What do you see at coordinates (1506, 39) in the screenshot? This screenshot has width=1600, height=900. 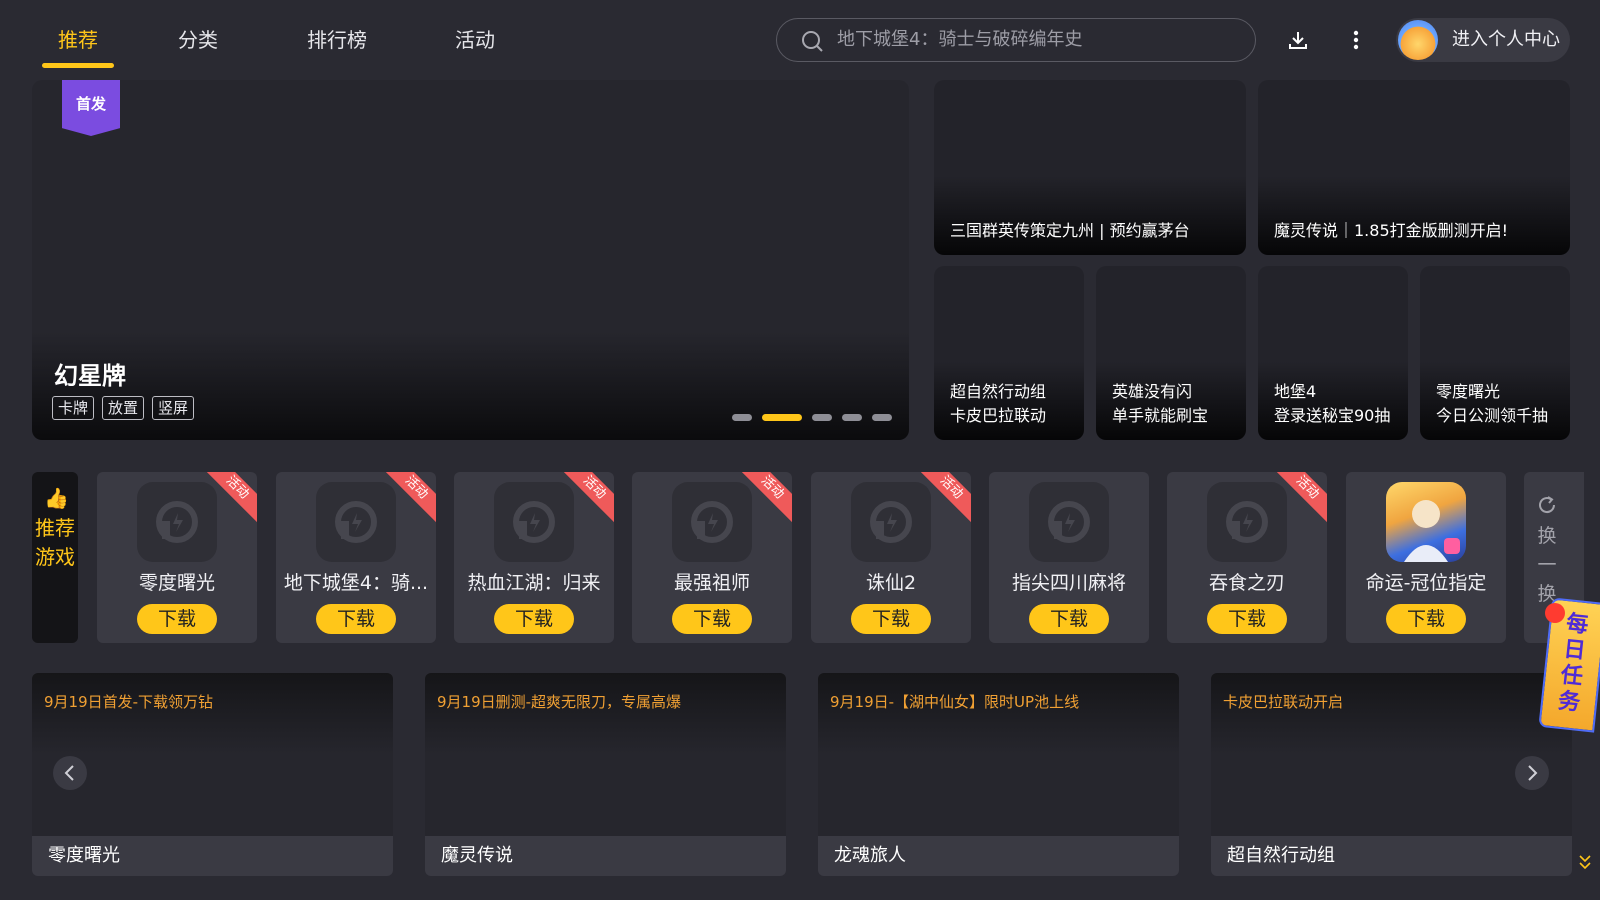 I see `profile-label: 进入个人中心` at bounding box center [1506, 39].